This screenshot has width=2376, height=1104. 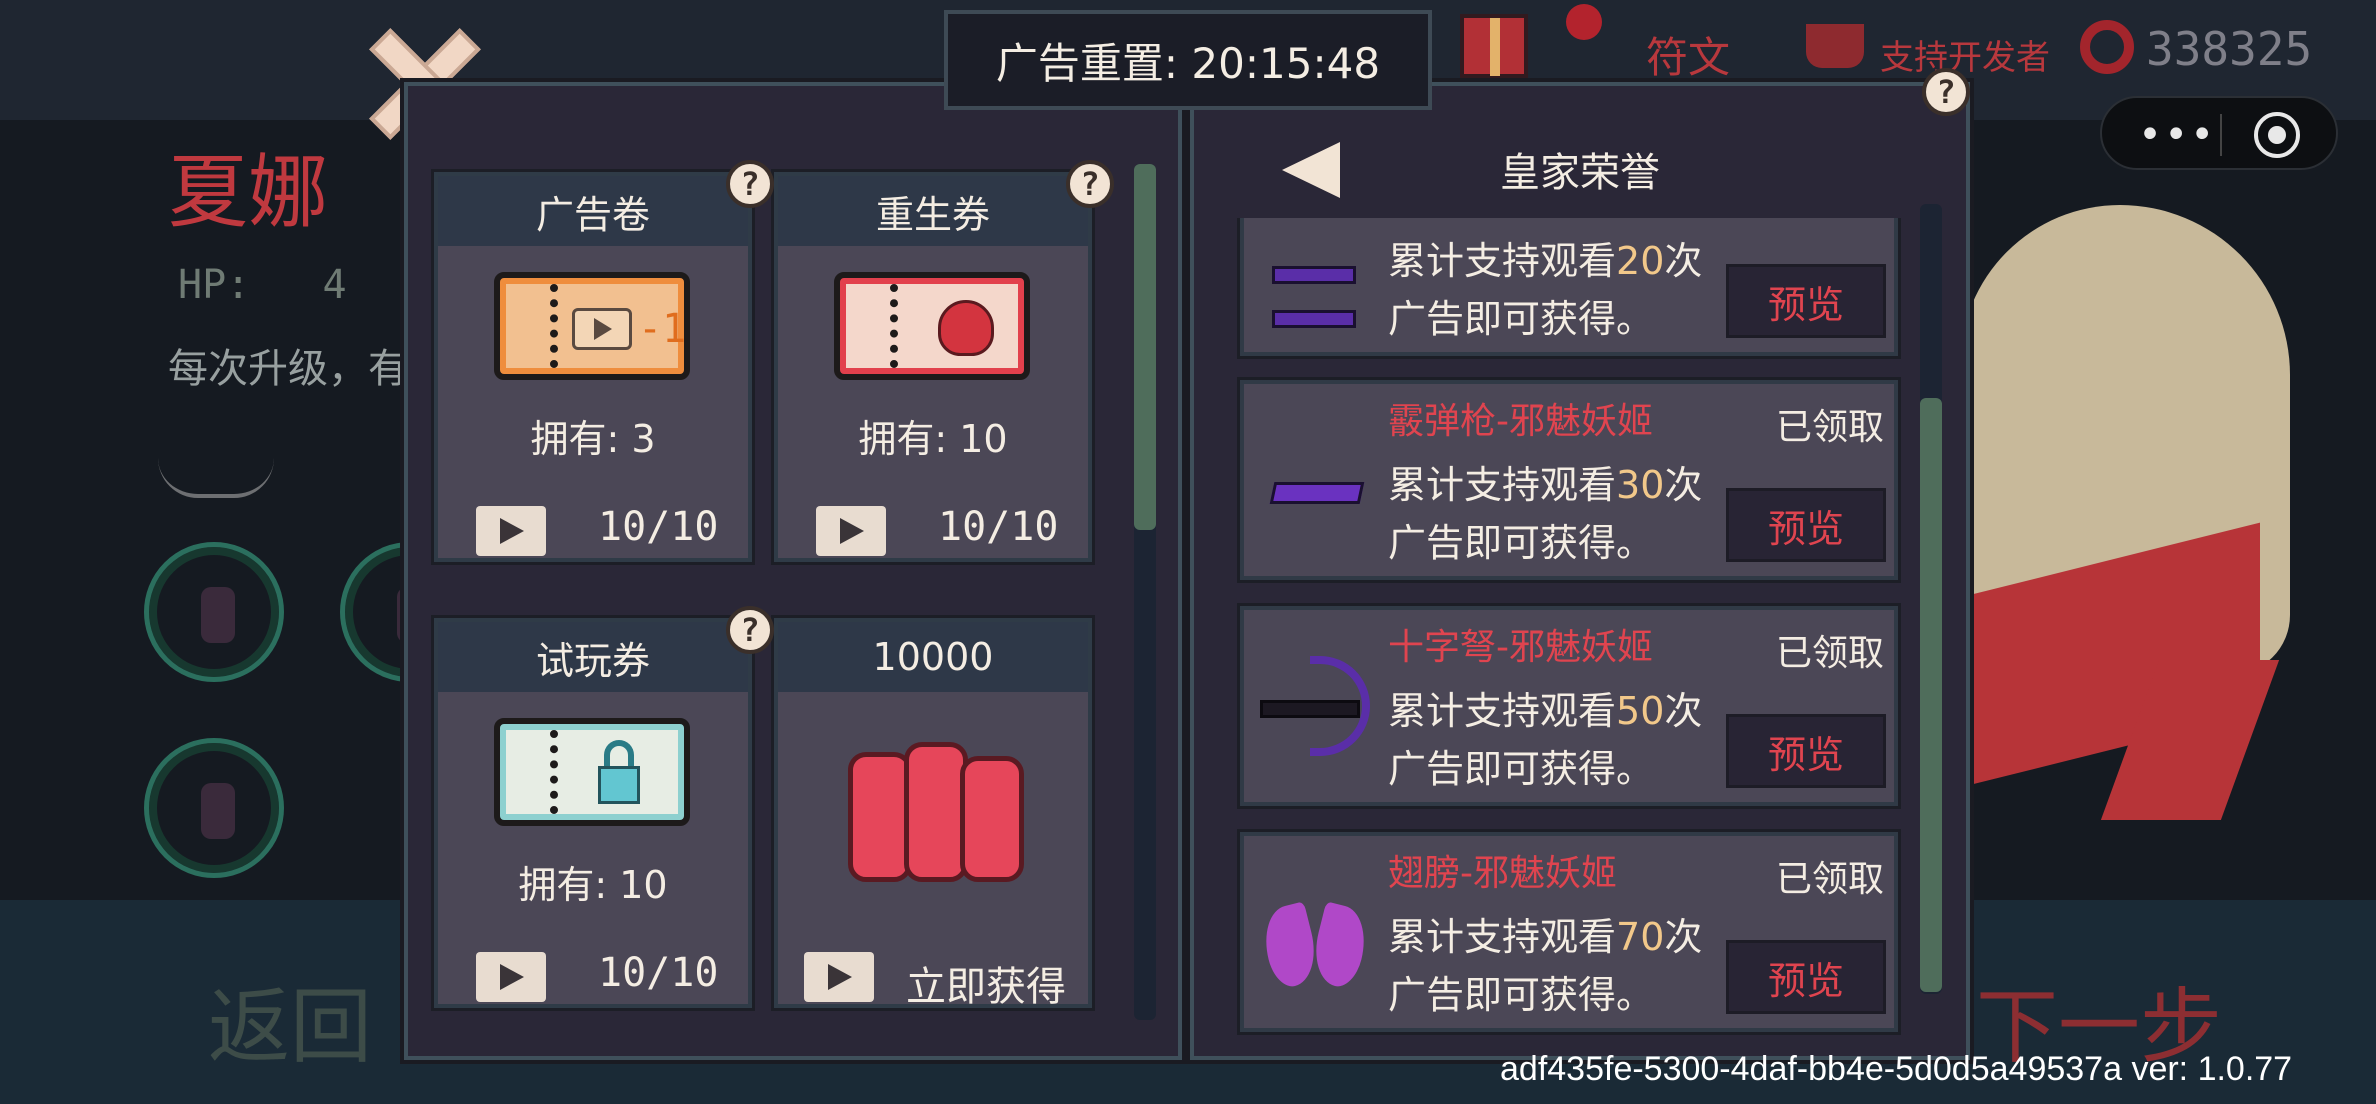 I want to click on right-scrollbar, so click(x=1931, y=599).